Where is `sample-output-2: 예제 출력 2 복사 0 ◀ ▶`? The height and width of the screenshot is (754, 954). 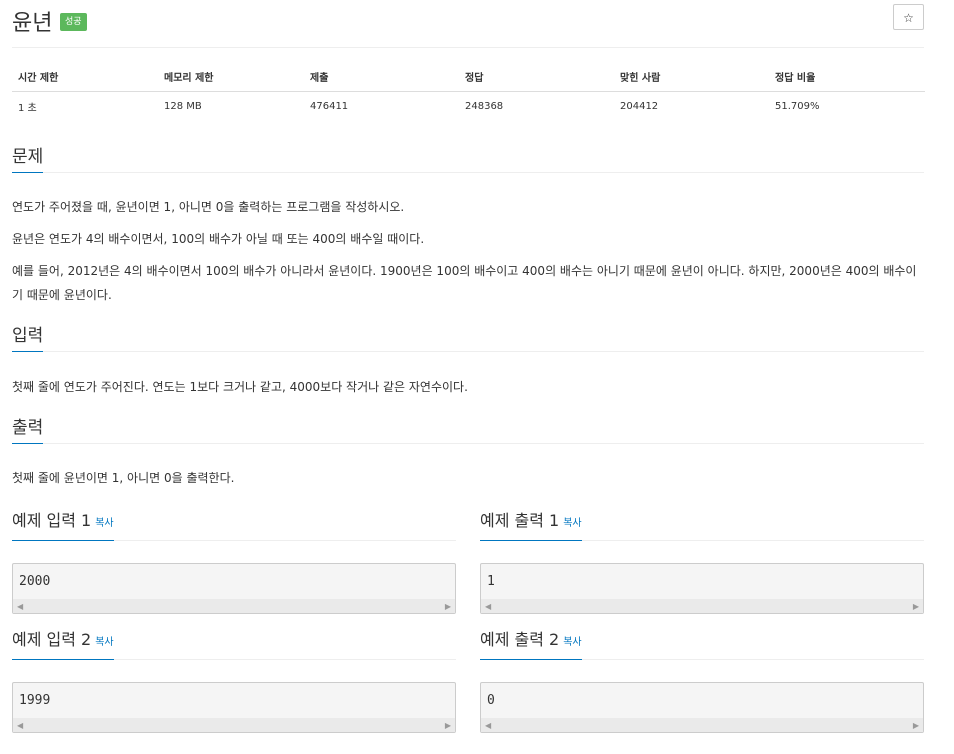 sample-output-2: 예제 출력 2 복사 0 ◀ ▶ is located at coordinates (702, 681).